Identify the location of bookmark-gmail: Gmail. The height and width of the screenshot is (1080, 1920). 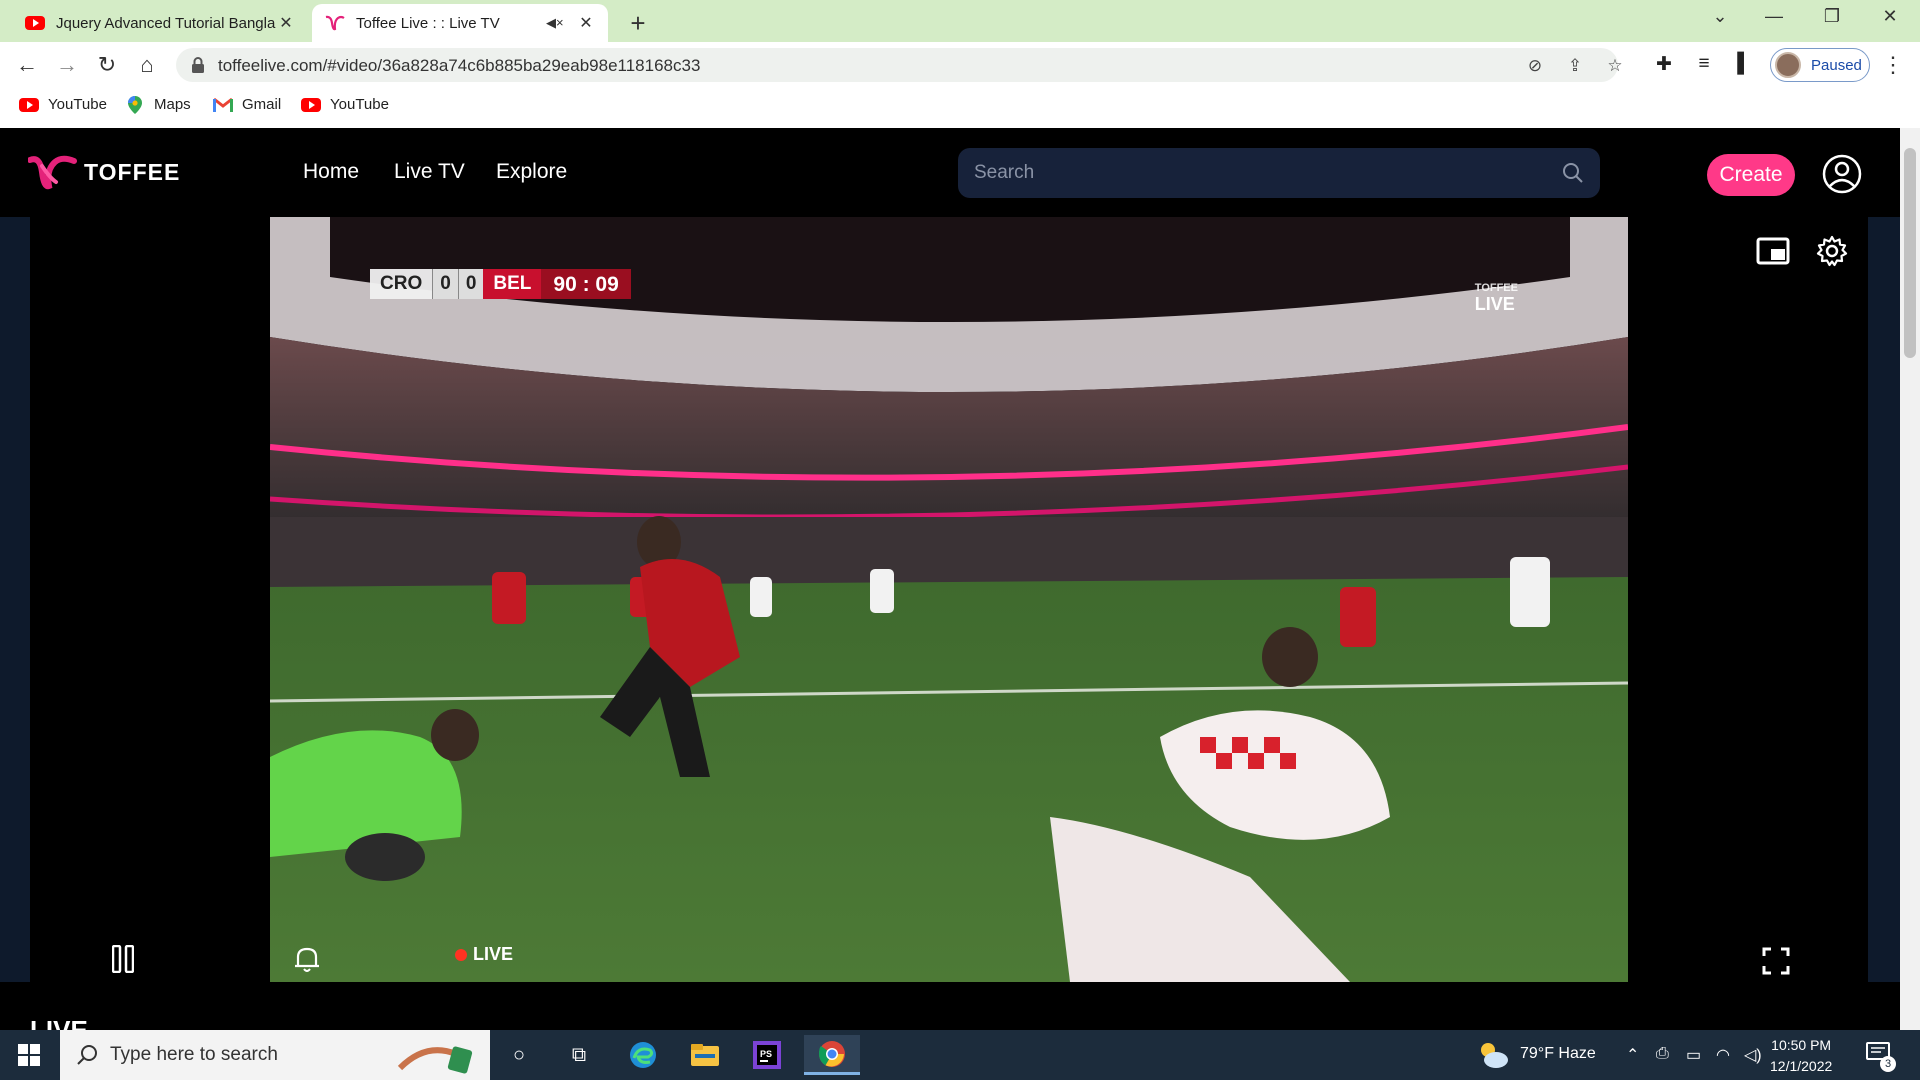
(246, 104).